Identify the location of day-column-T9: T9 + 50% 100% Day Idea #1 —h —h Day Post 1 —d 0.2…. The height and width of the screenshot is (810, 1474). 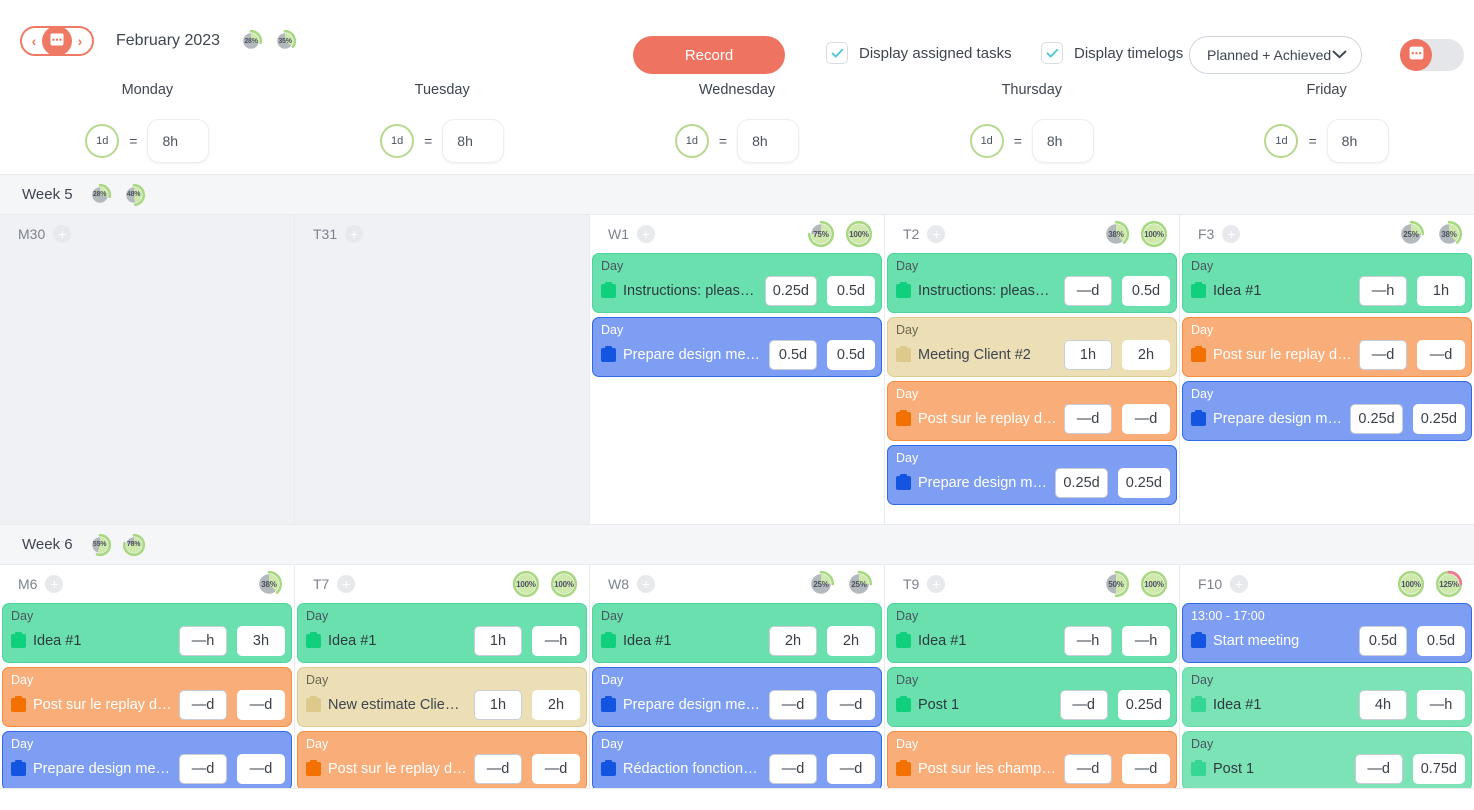
(1032, 676).